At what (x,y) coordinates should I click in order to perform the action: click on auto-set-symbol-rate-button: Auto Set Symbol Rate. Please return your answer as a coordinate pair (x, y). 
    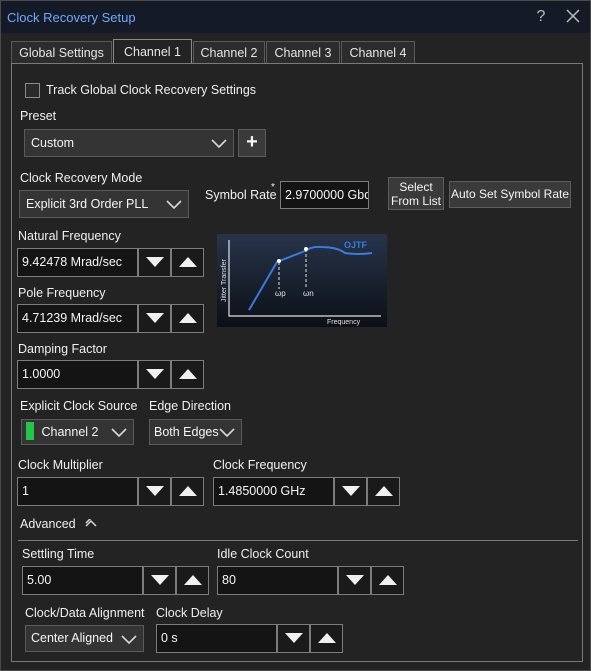
    Looking at the image, I should click on (510, 194).